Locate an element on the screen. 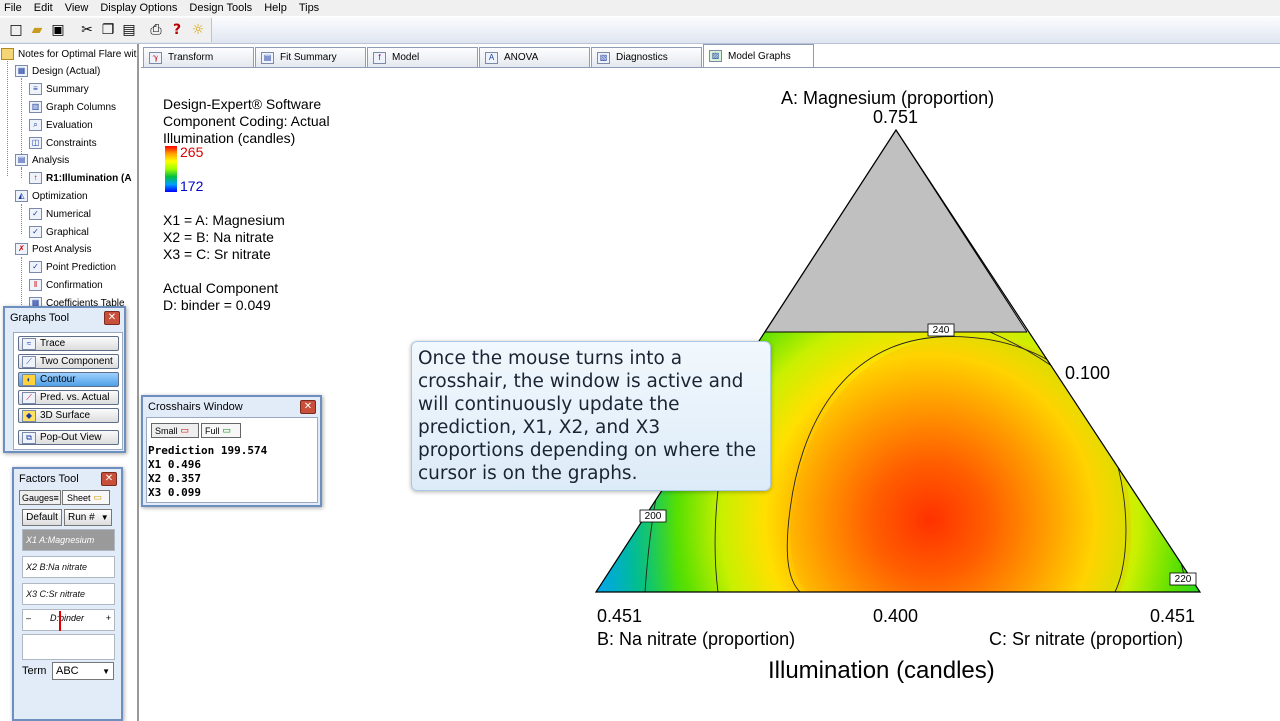  binder-slider-handle is located at coordinates (60, 621).